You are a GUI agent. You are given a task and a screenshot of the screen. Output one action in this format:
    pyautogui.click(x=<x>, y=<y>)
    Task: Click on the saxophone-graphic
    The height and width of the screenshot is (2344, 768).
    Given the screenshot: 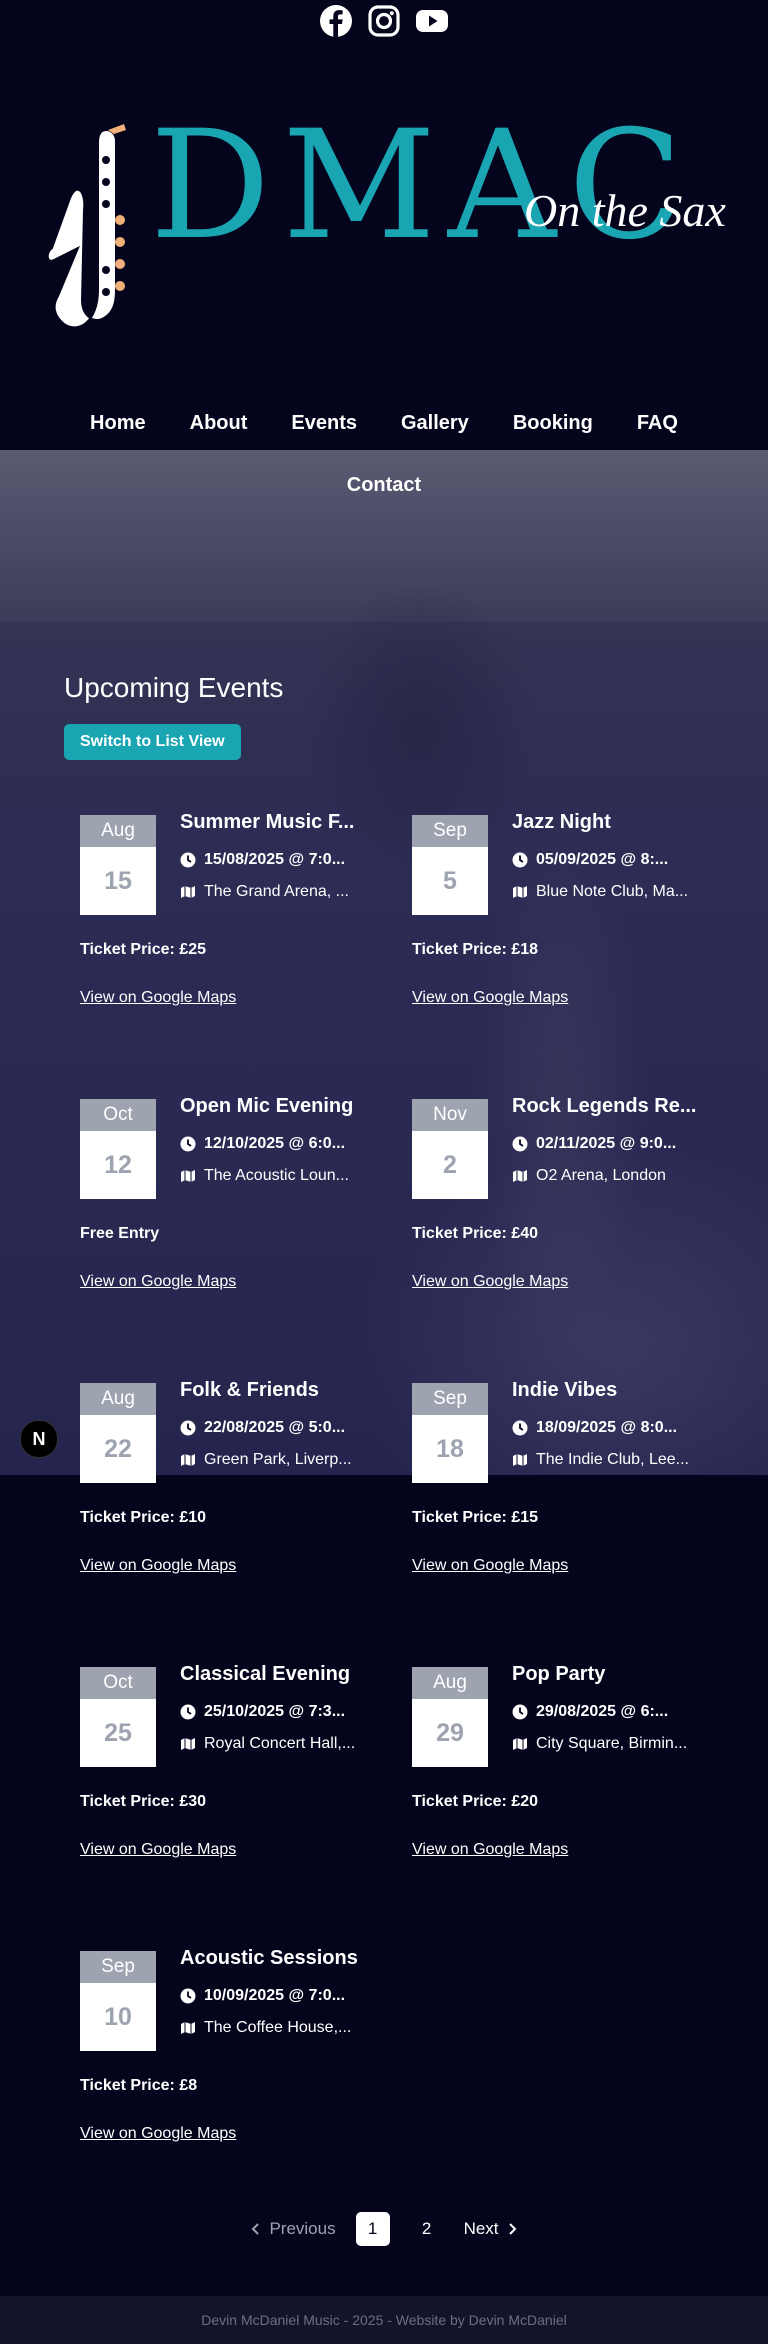 What is the action you would take?
    pyautogui.click(x=87, y=226)
    